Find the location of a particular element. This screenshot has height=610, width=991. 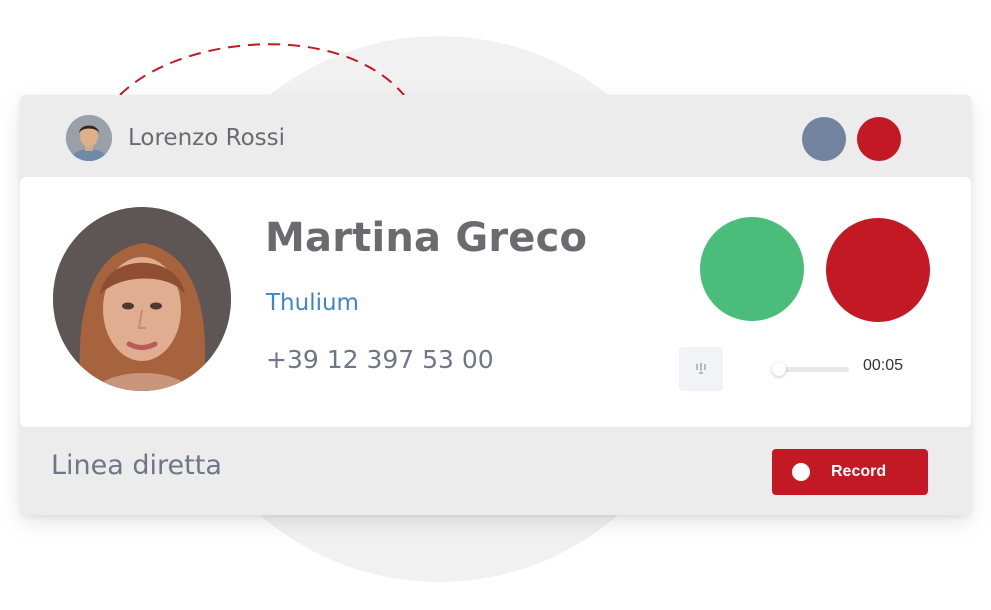

record-label: Record is located at coordinates (859, 471).